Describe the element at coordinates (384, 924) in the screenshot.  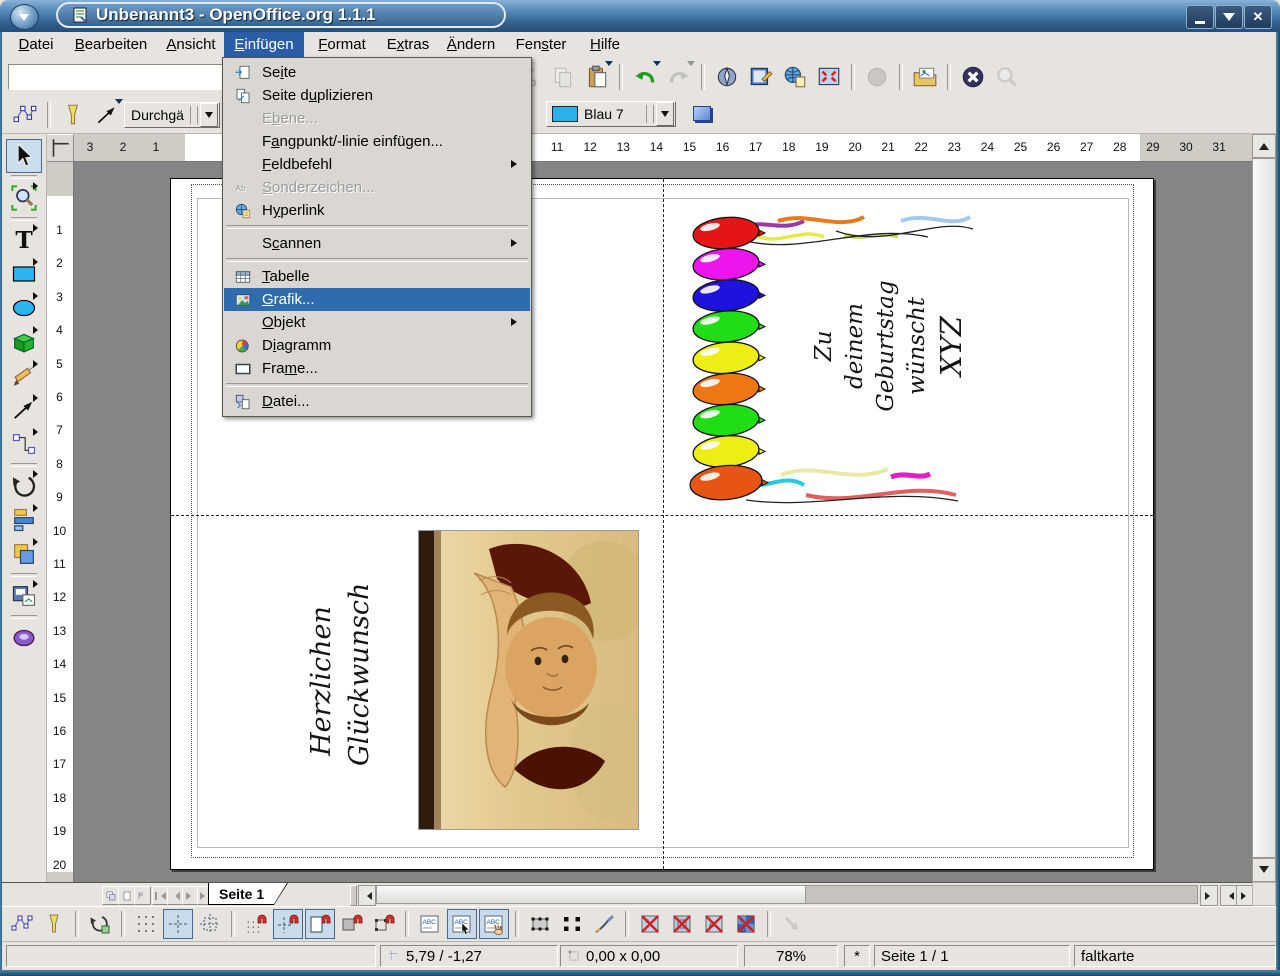
I see `snap-to-object-points-icon` at that location.